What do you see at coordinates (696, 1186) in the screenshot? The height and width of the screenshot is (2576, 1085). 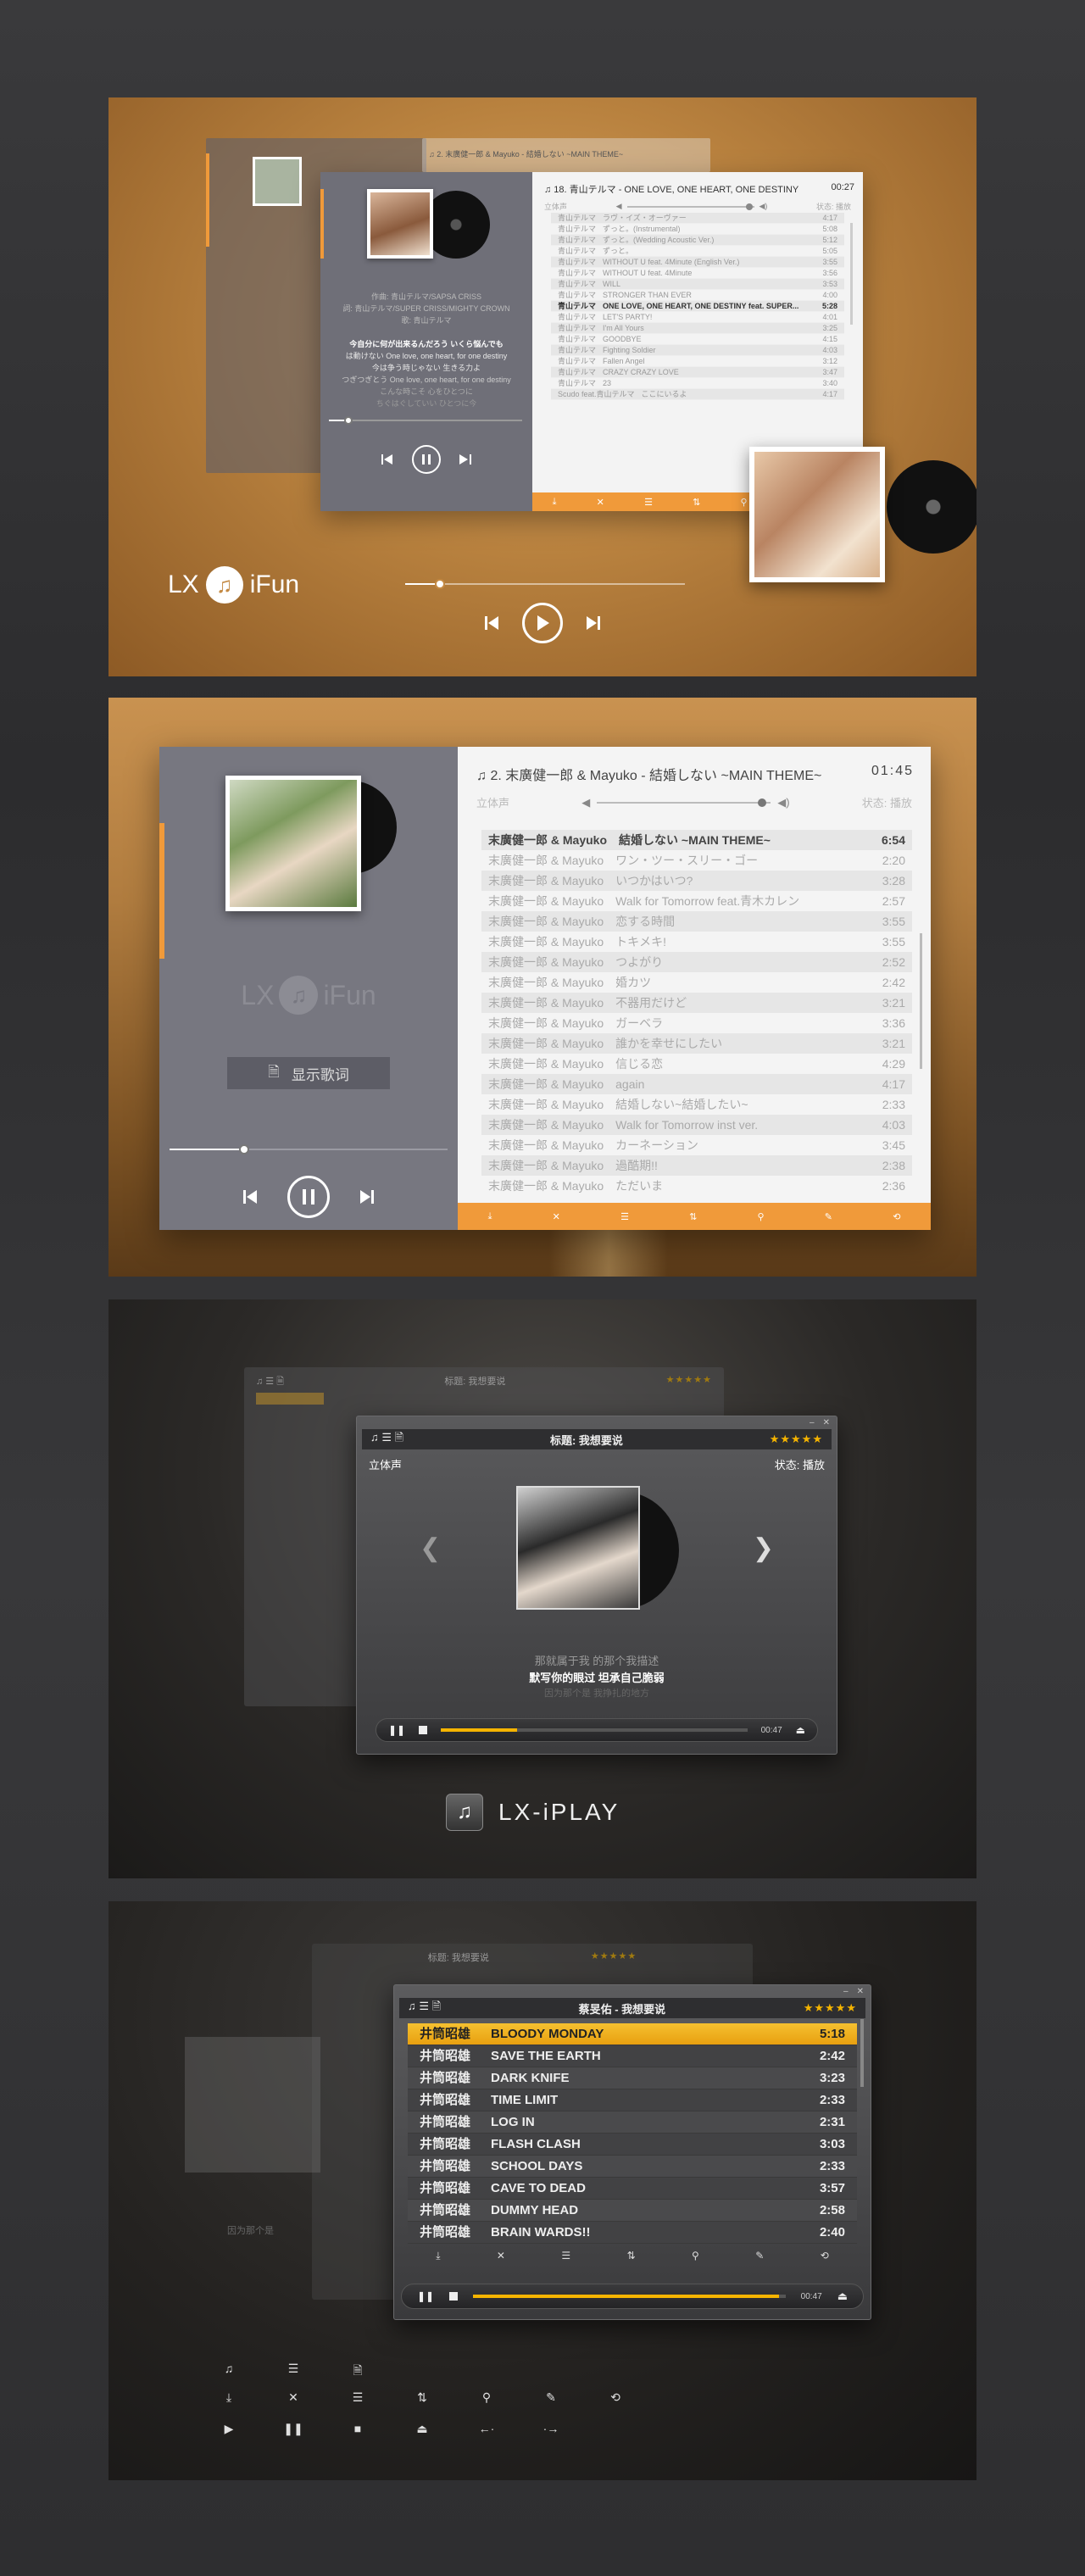 I see `playlist-row: 末廣健一郎 & Mayuko ただいま 2:36` at bounding box center [696, 1186].